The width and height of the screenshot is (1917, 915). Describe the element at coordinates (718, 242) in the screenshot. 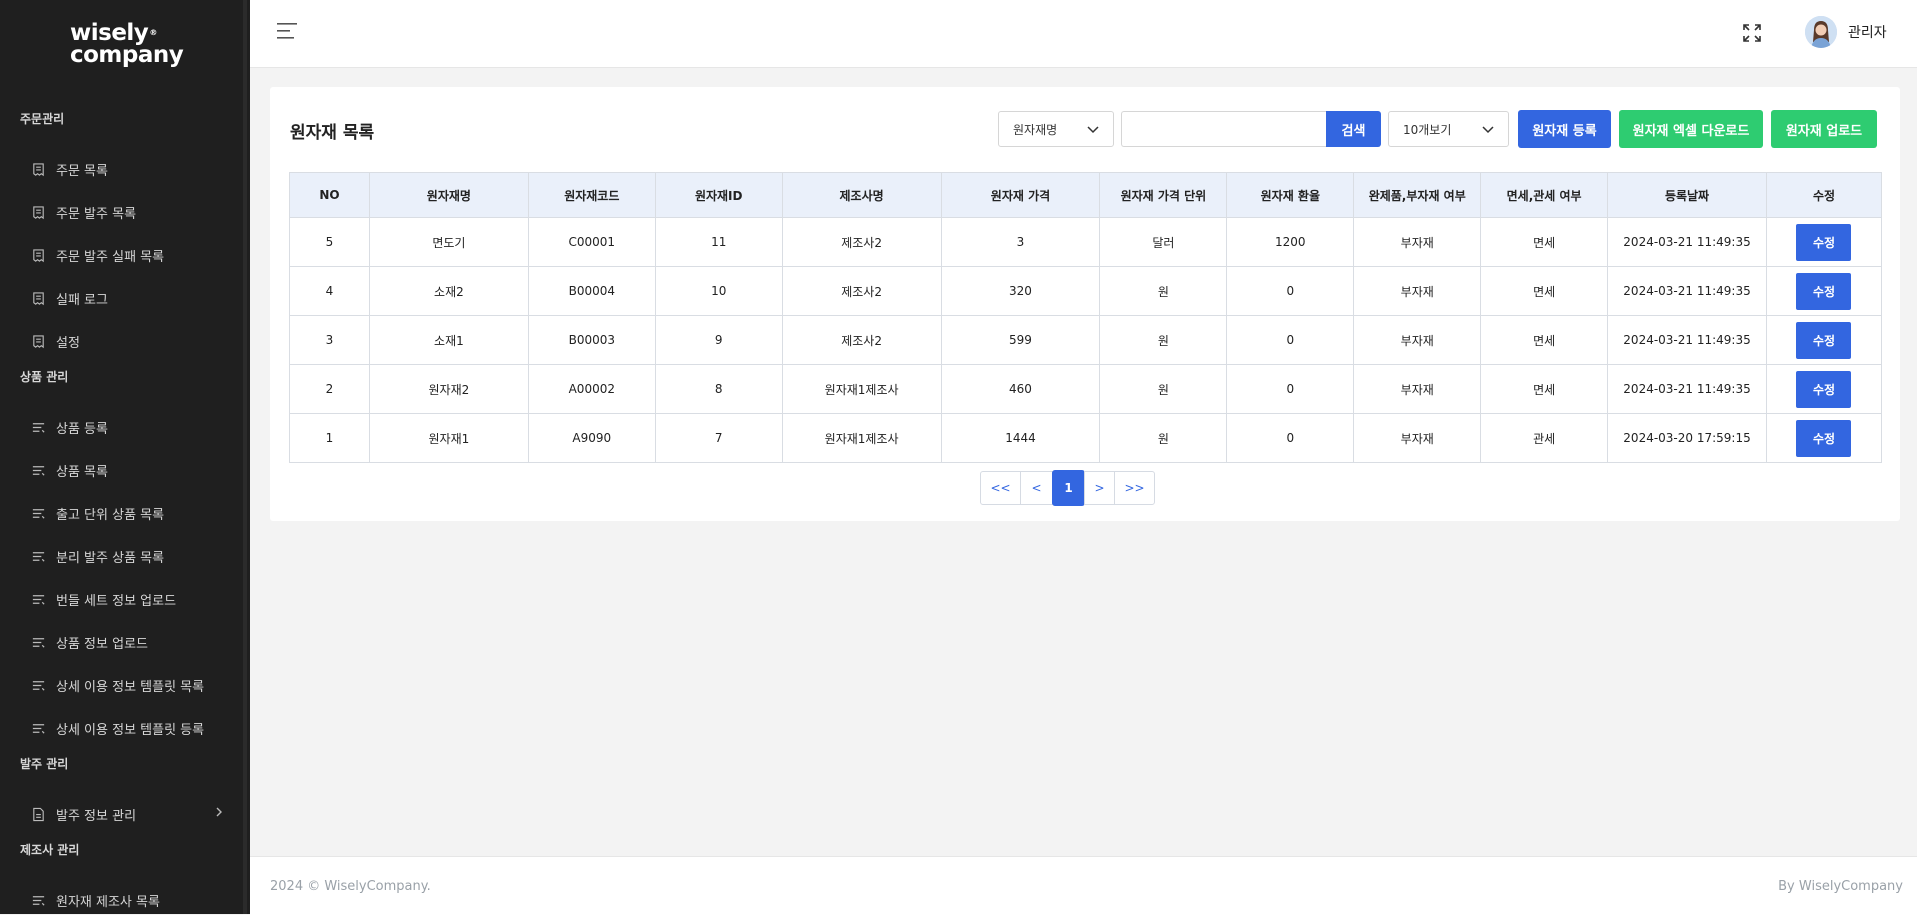

I see `table-cell: 11` at that location.